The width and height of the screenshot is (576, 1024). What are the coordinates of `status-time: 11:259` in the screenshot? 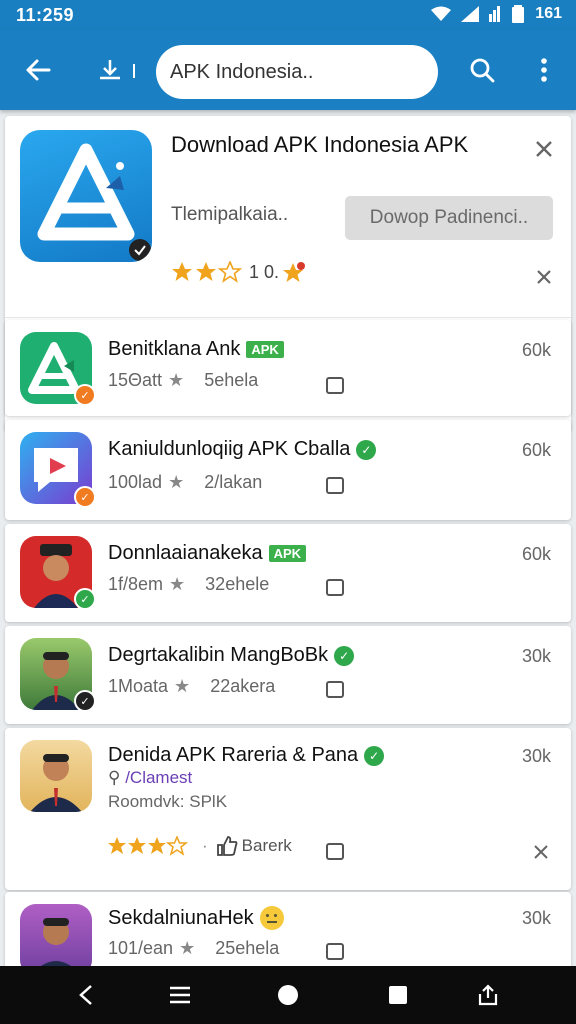 It's located at (45, 15).